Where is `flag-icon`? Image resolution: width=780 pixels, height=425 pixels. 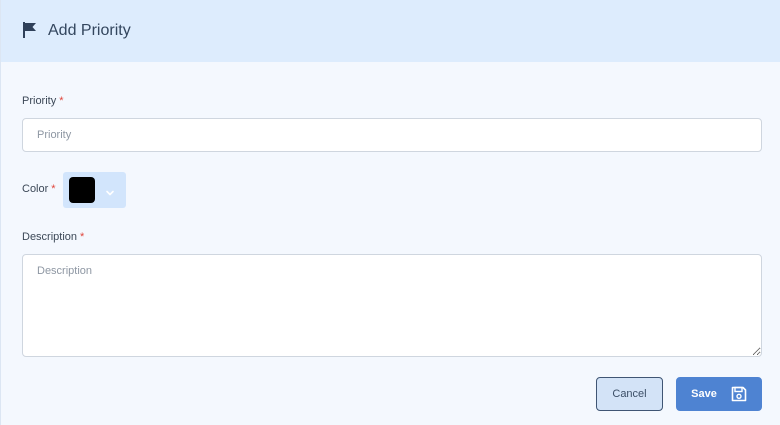 flag-icon is located at coordinates (30, 30).